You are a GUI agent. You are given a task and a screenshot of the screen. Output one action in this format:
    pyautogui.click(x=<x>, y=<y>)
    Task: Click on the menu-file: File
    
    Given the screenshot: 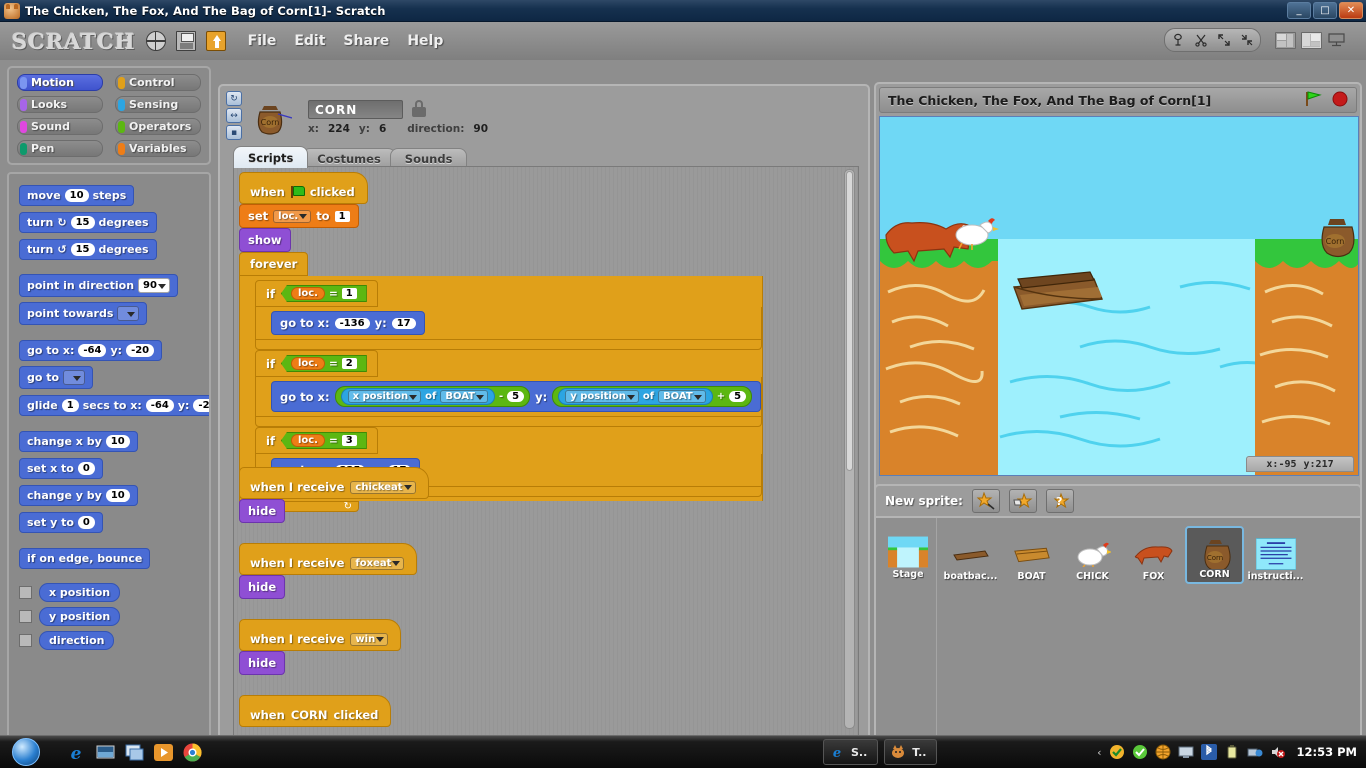 What is the action you would take?
    pyautogui.click(x=262, y=41)
    